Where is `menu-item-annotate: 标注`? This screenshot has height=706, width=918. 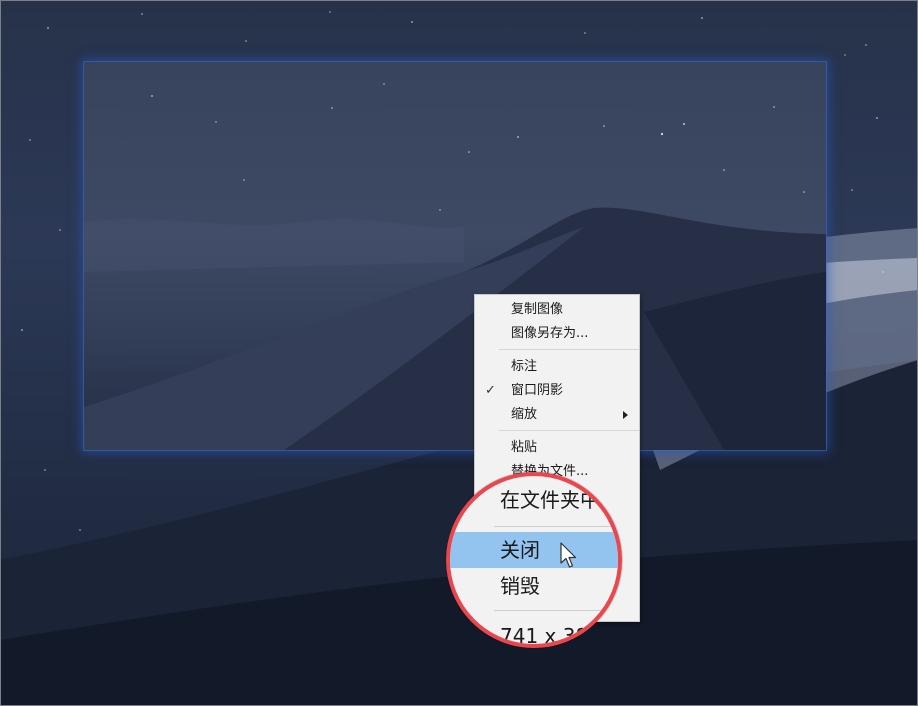 menu-item-annotate: 标注 is located at coordinates (557, 367).